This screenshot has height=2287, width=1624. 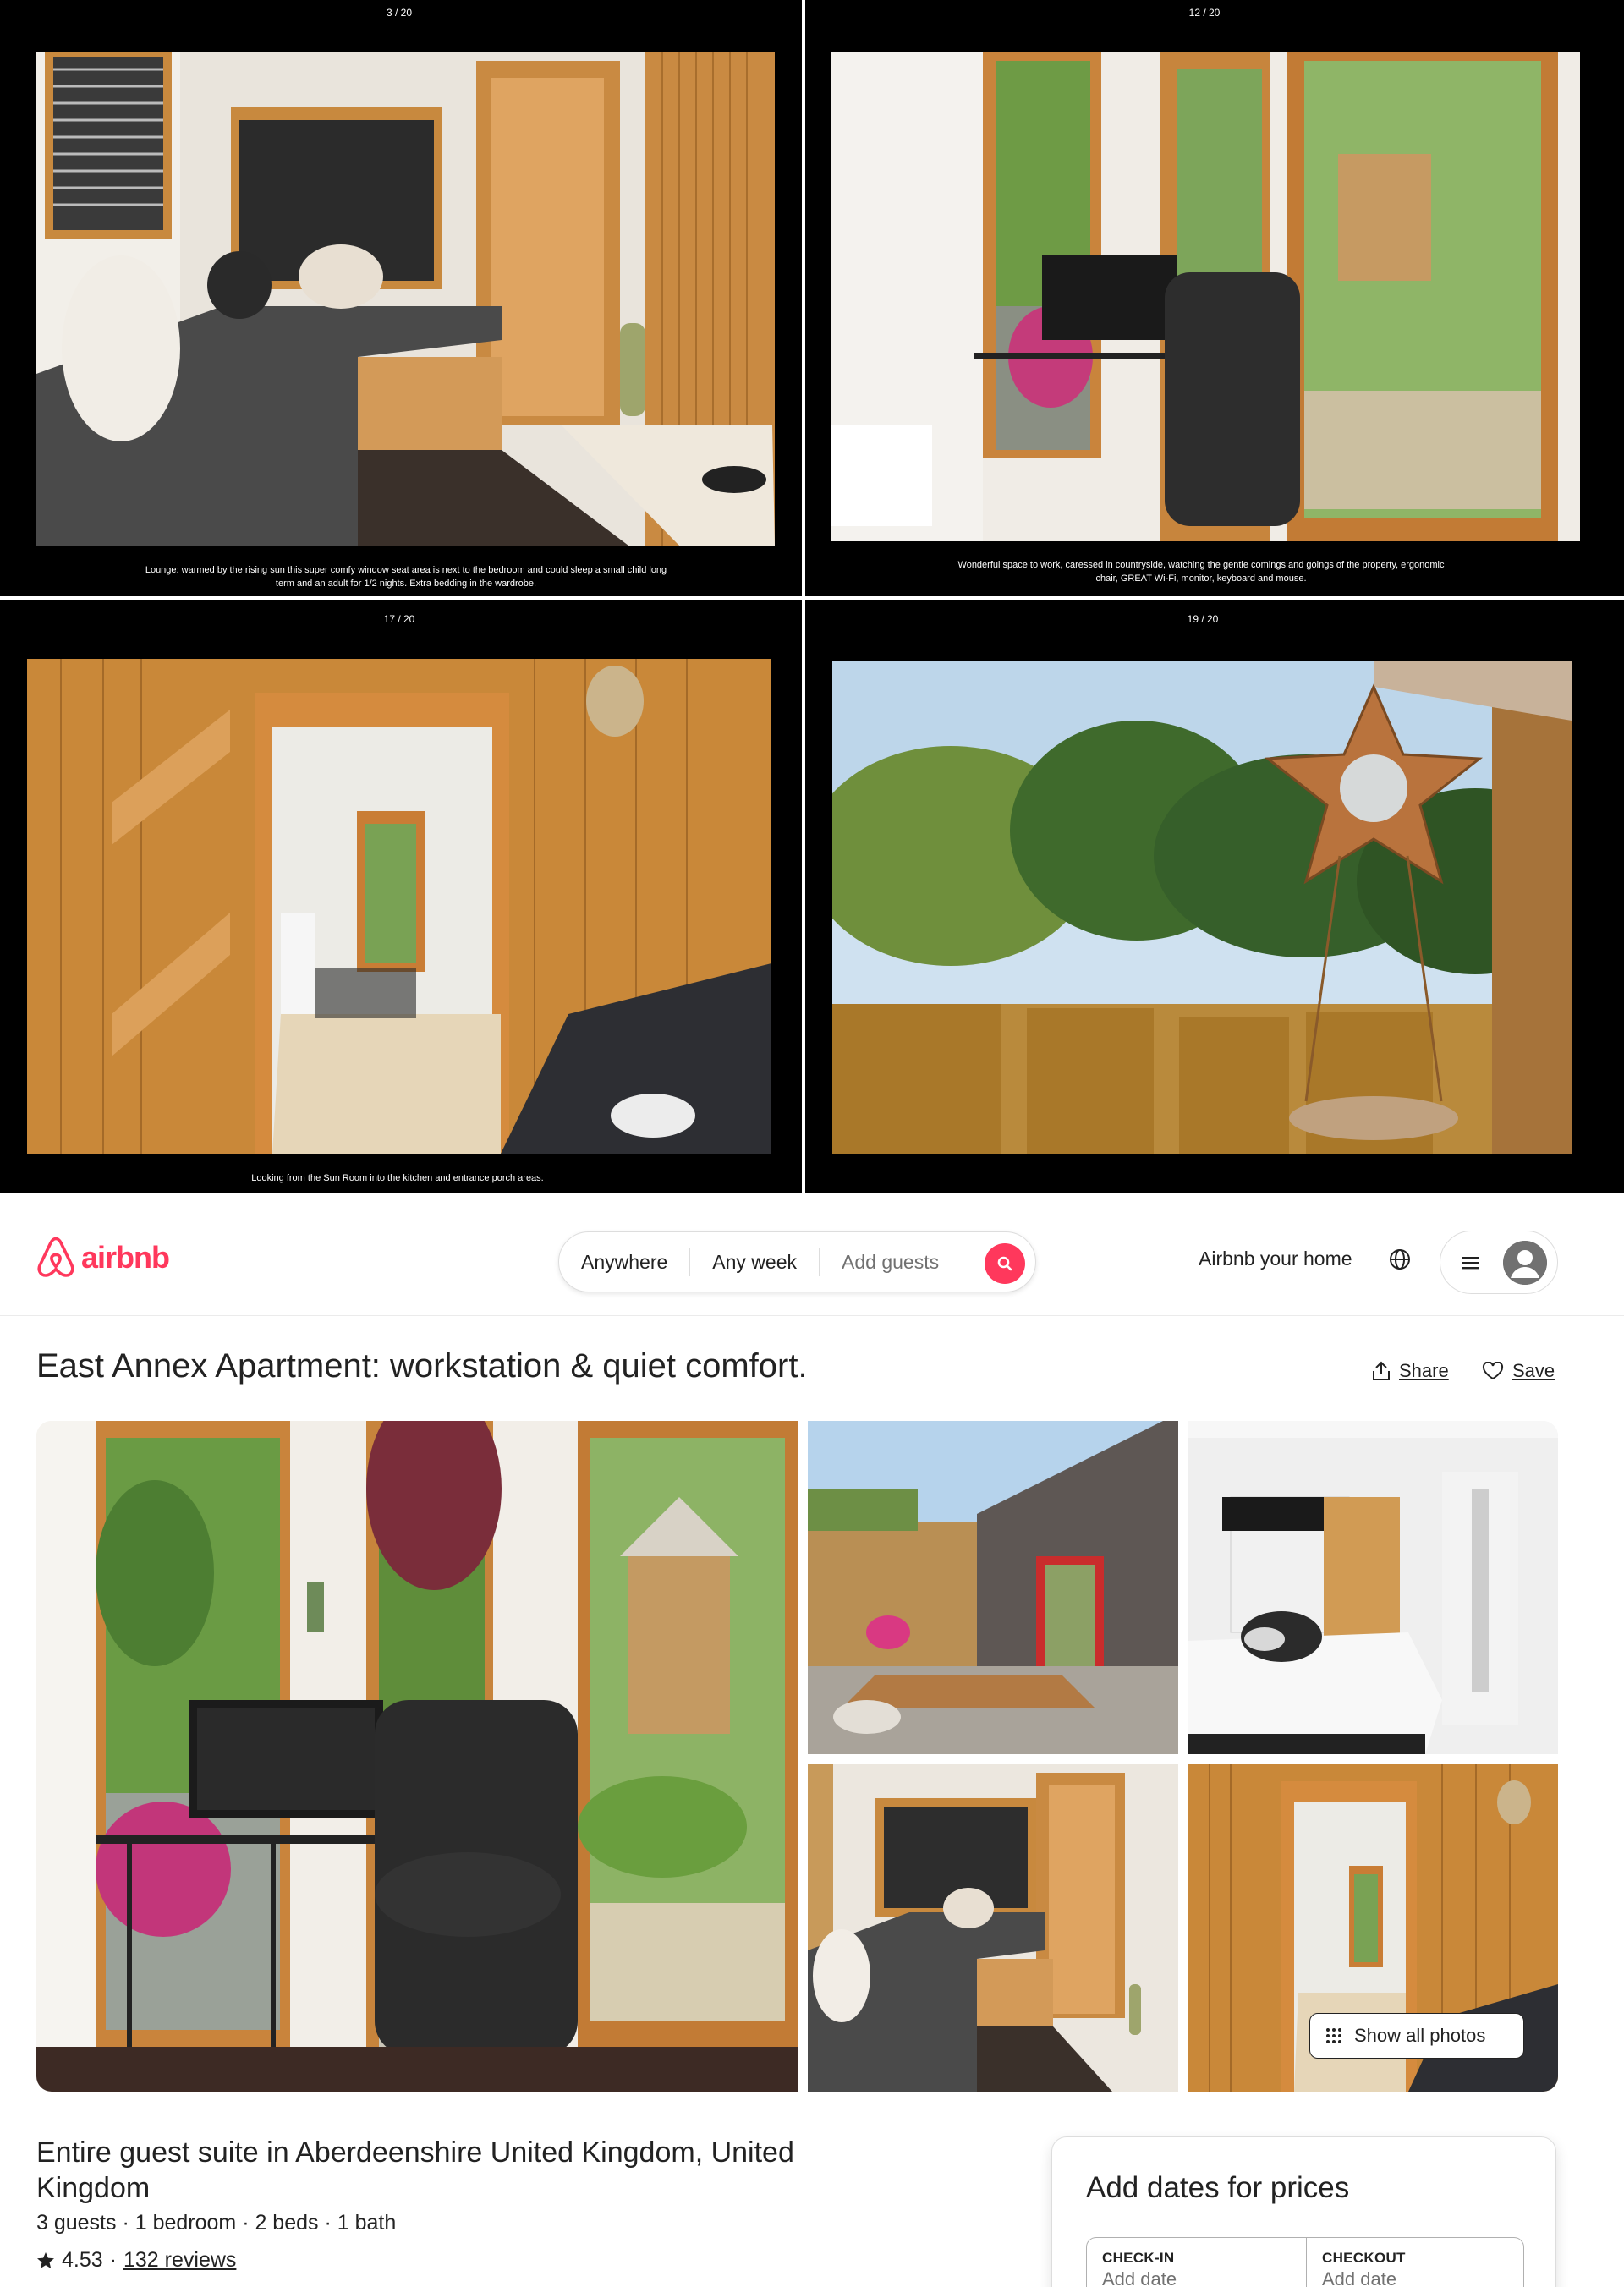 I want to click on rating-value: 4.53, so click(x=82, y=2260).